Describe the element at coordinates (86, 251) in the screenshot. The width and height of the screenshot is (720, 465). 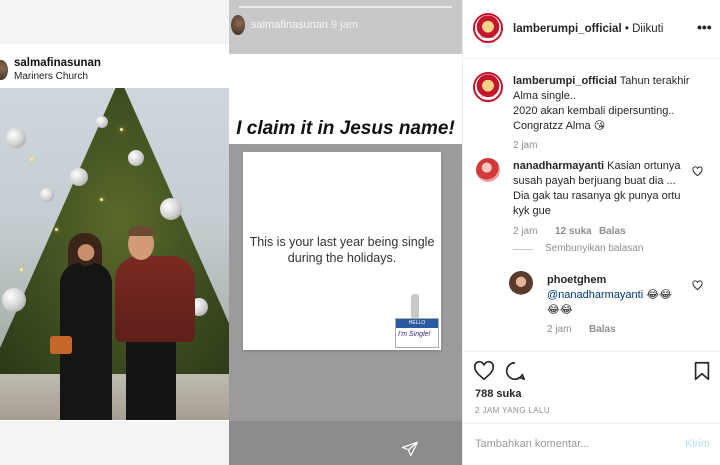
I see `woman-face` at that location.